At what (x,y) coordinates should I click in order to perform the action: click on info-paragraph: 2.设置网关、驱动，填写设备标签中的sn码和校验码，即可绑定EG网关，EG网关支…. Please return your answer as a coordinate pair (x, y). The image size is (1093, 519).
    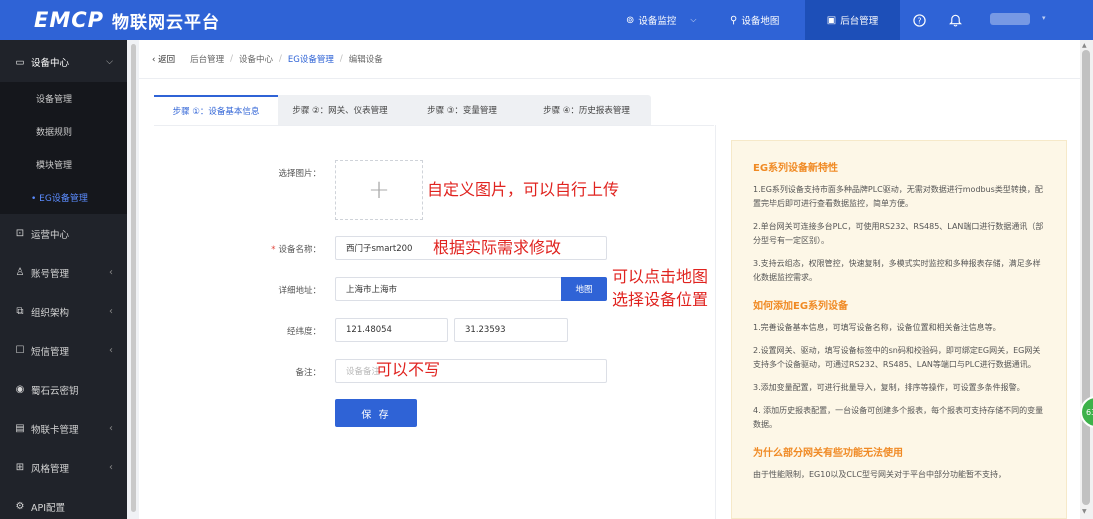
    Looking at the image, I should click on (897, 357).